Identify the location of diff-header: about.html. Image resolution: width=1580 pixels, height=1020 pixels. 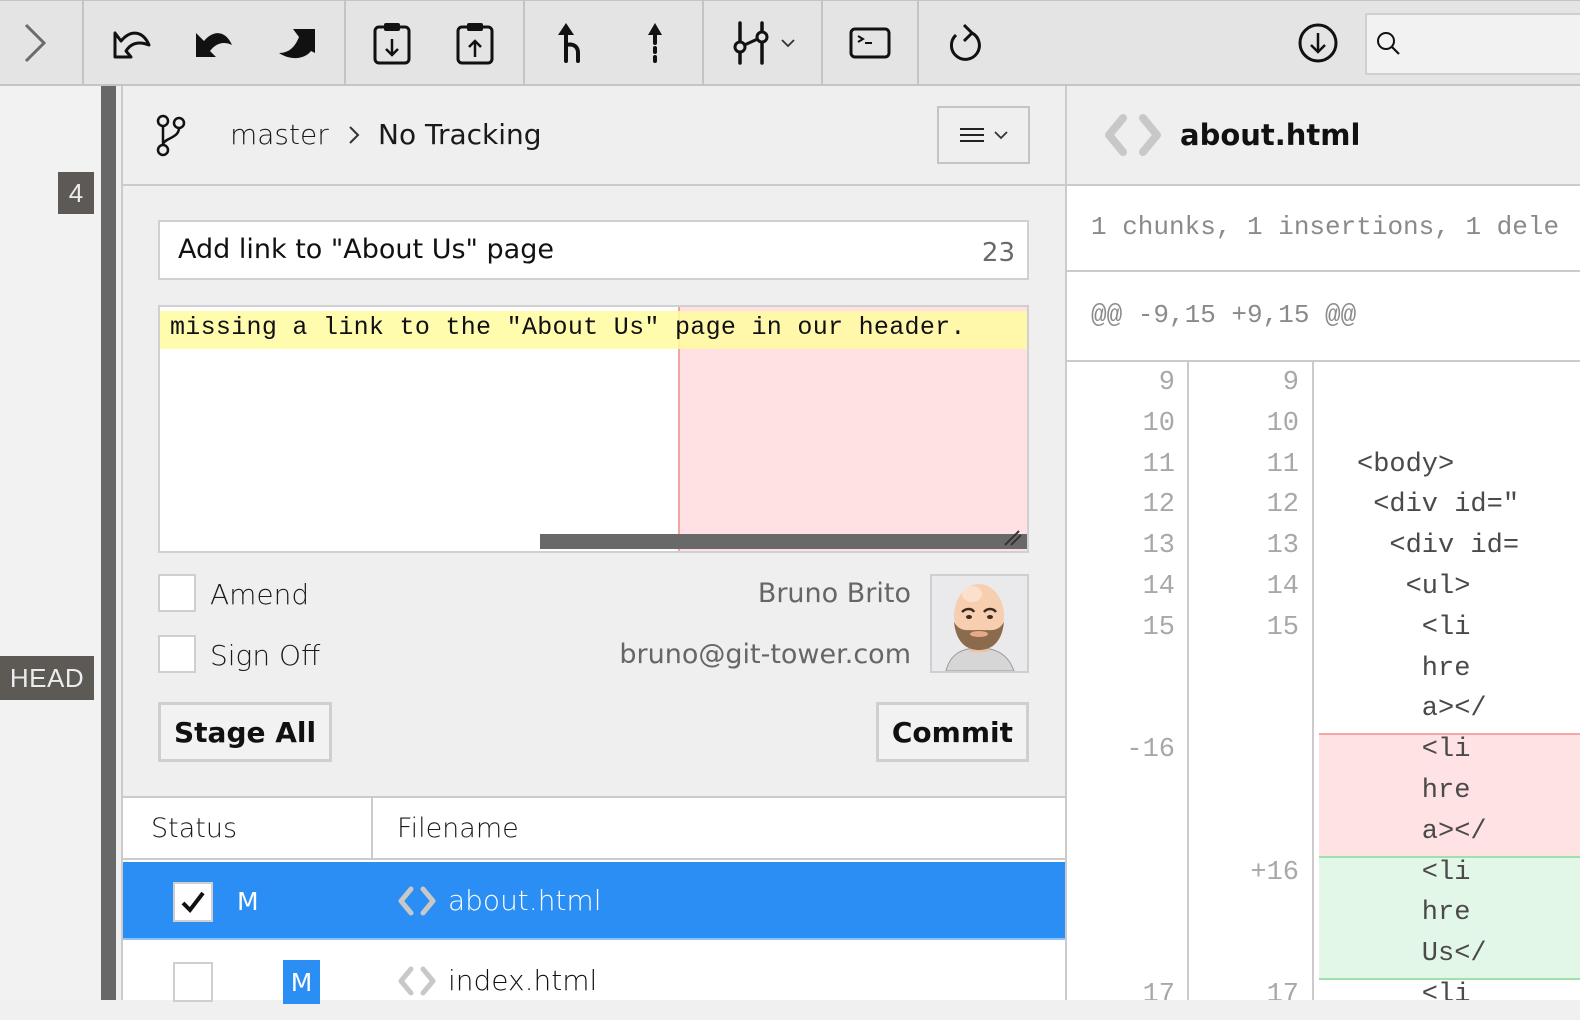
(1323, 136).